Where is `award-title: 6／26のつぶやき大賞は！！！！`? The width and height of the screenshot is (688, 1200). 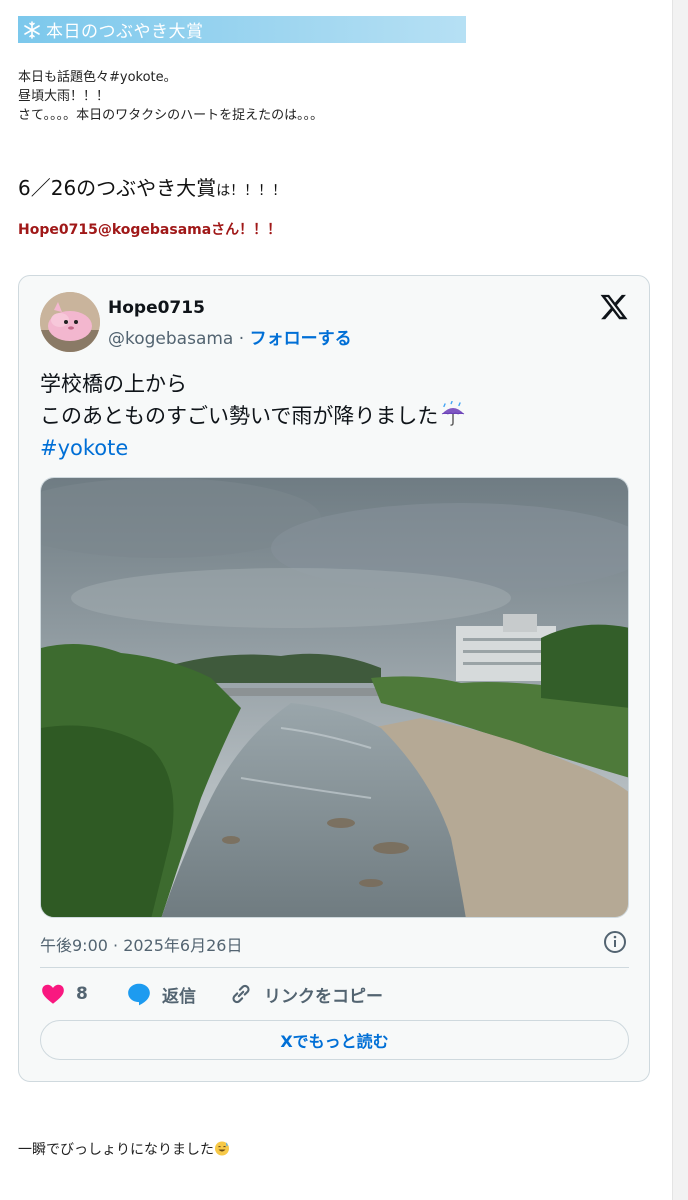
award-title: 6／26のつぶやき大賞は！！！！ is located at coordinates (152, 186).